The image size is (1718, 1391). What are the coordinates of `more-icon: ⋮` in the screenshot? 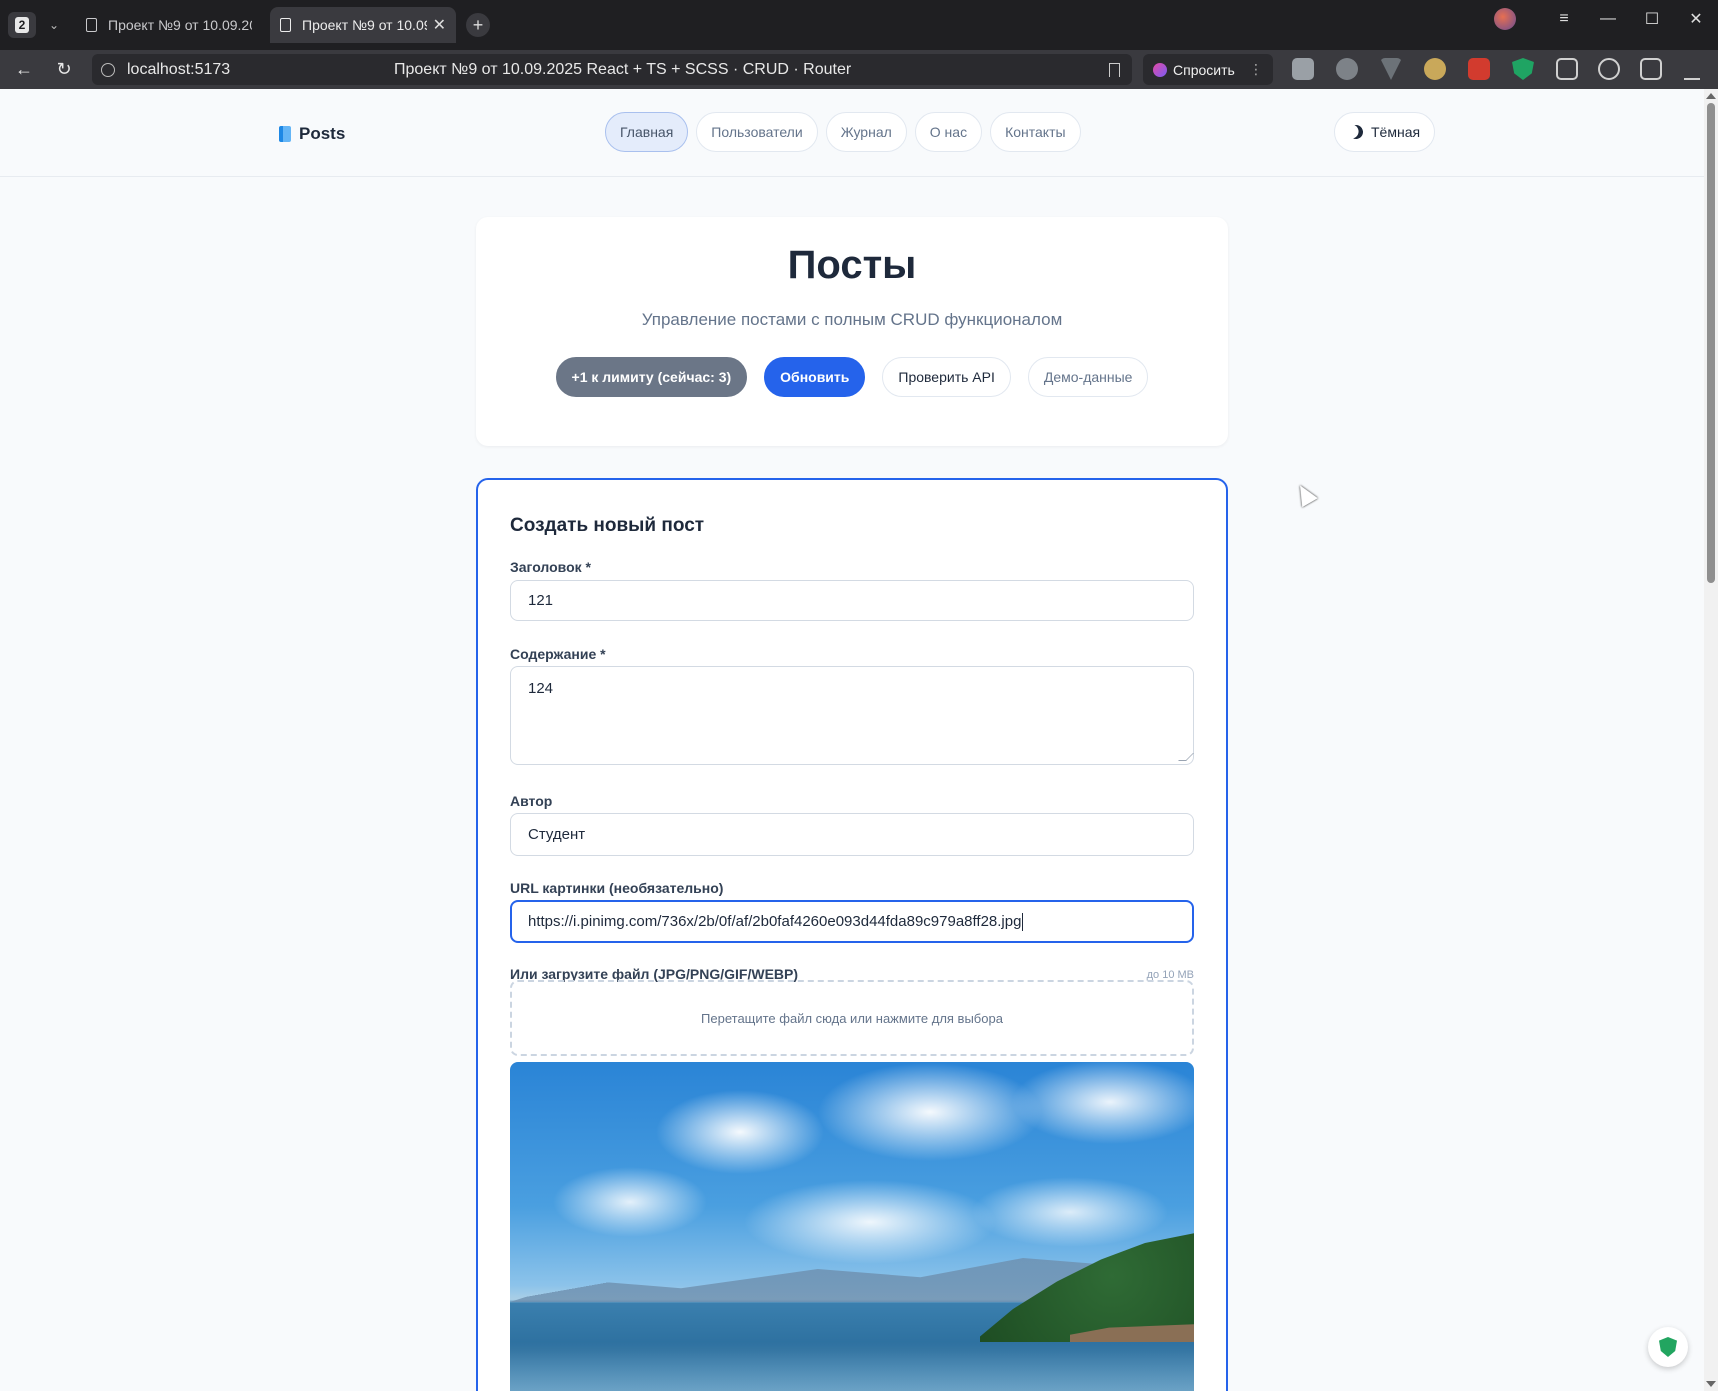 It's located at (1256, 69).